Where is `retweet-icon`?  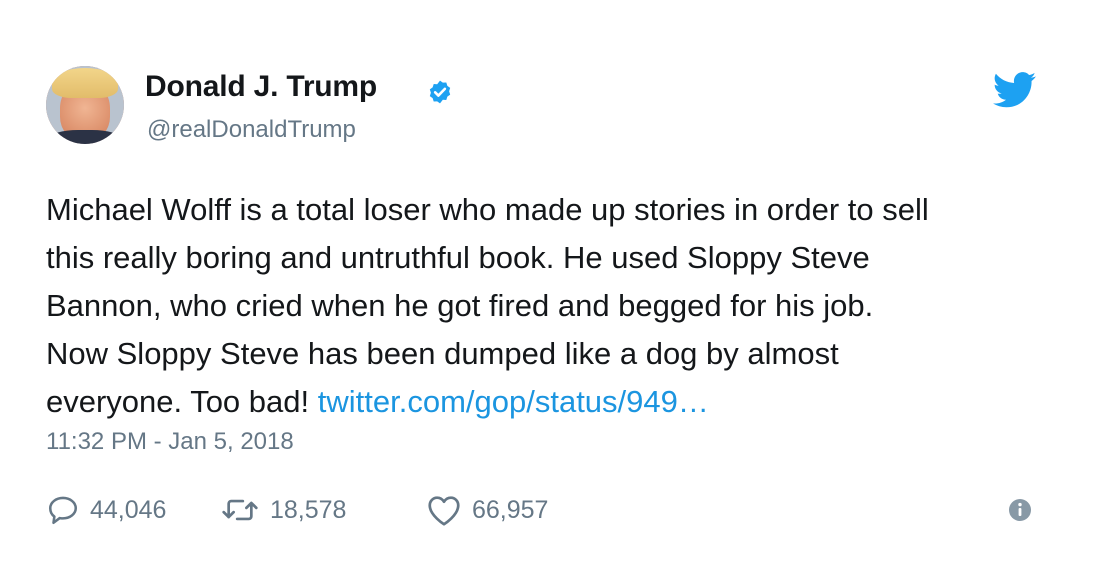
retweet-icon is located at coordinates (240, 510).